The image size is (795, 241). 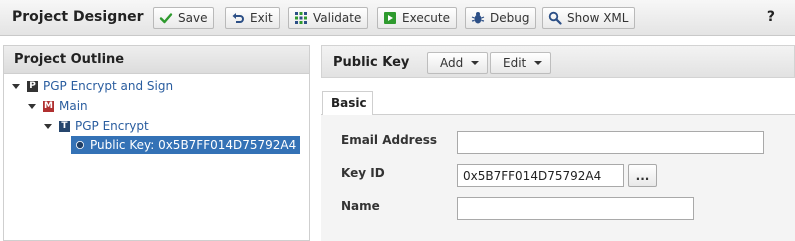 I want to click on project-node-icon: P, so click(x=32, y=86).